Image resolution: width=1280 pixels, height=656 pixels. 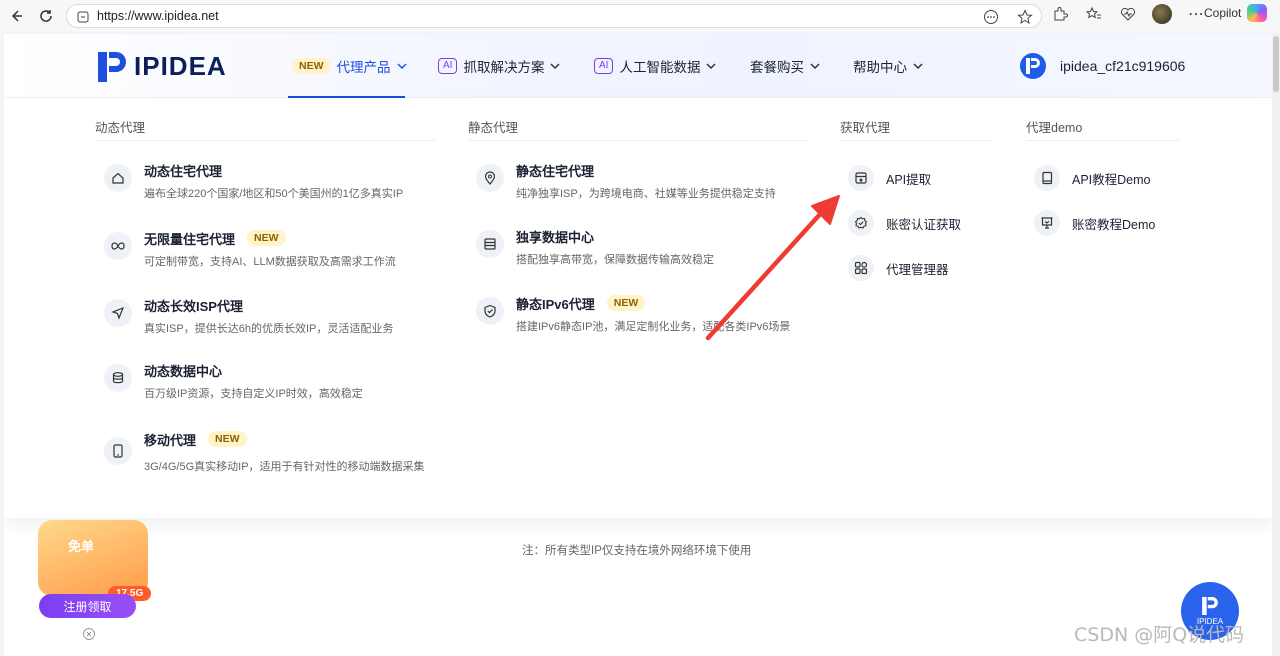 I want to click on item-title: 动态长效ISP代理, so click(x=193, y=306).